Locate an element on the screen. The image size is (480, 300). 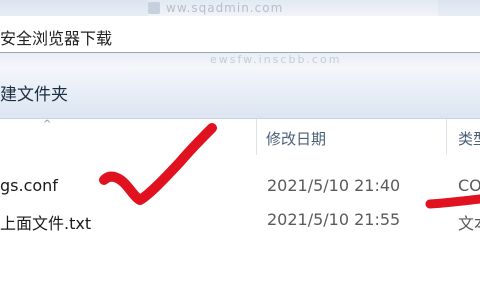
browser-tab-strip: ww.sqadmin.com is located at coordinates (240, 8).